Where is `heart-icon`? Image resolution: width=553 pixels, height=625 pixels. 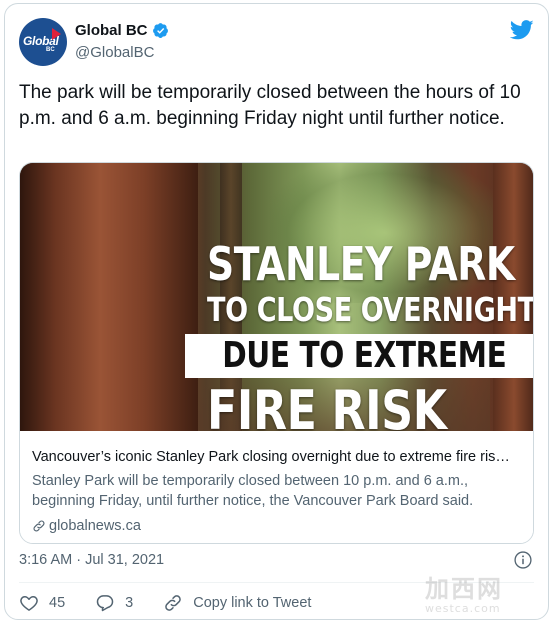
heart-icon is located at coordinates (29, 603).